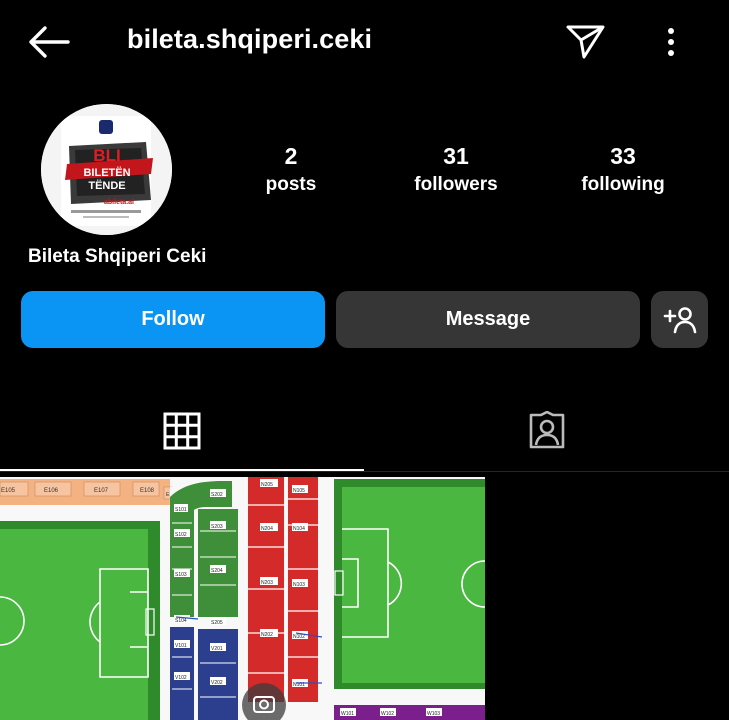 This screenshot has height=720, width=729. I want to click on tagged-person-icon, so click(546, 430).